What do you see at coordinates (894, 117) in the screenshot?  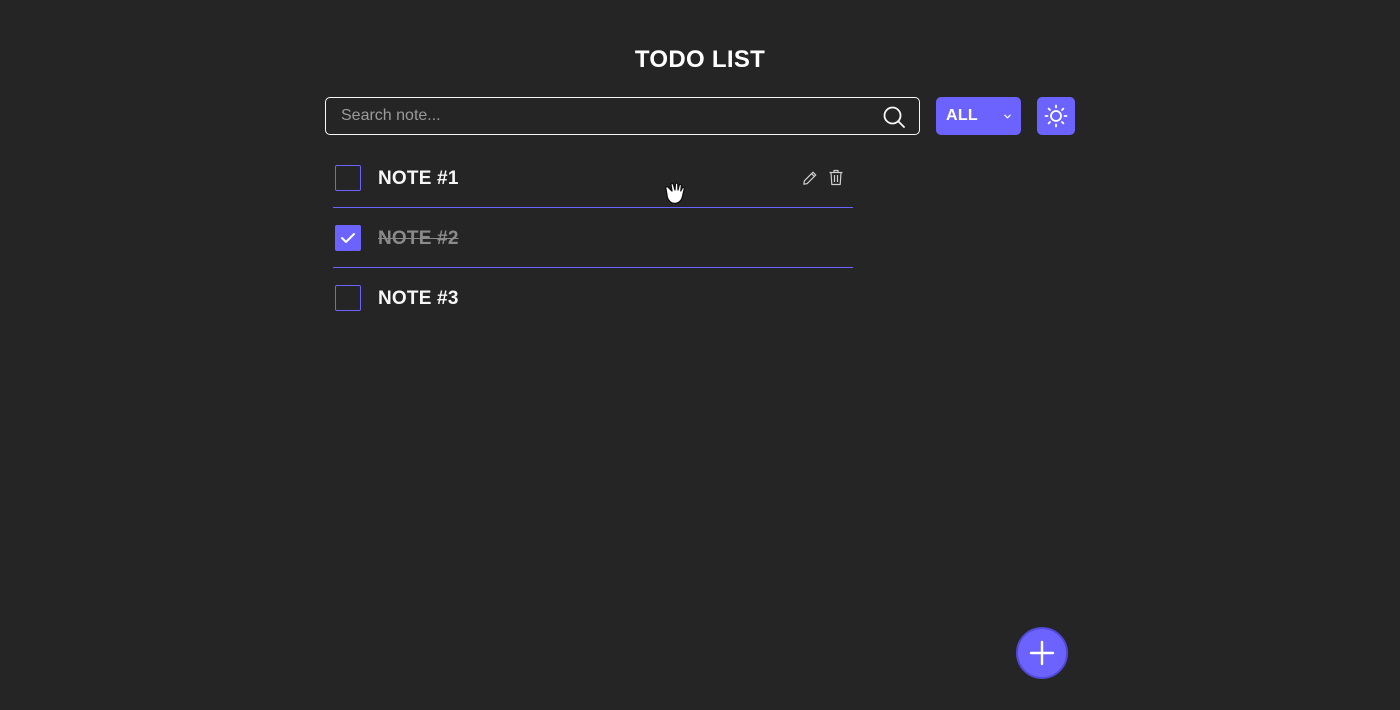 I see `search-icon` at bounding box center [894, 117].